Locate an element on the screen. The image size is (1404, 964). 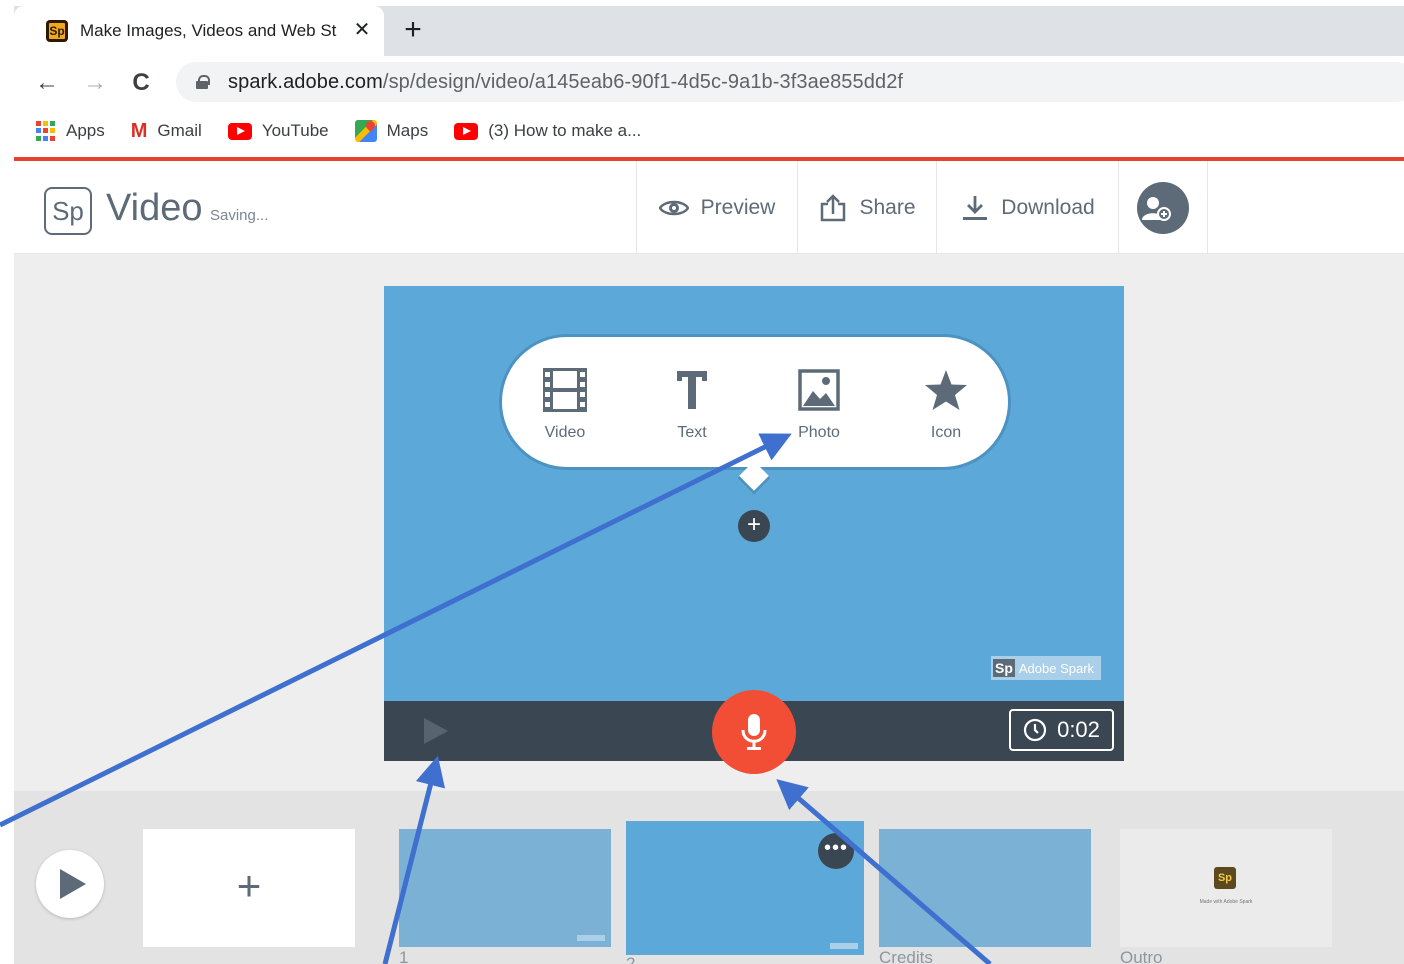
browser-tab: Sp Make Images, Videos and Web St ✕ is located at coordinates (199, 31).